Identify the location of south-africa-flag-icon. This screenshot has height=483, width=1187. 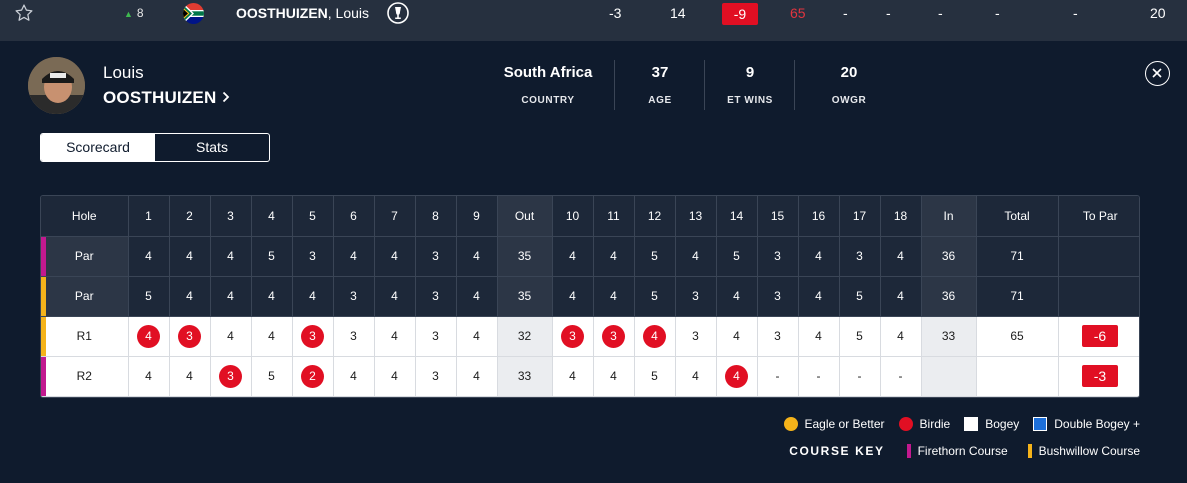
(193, 13).